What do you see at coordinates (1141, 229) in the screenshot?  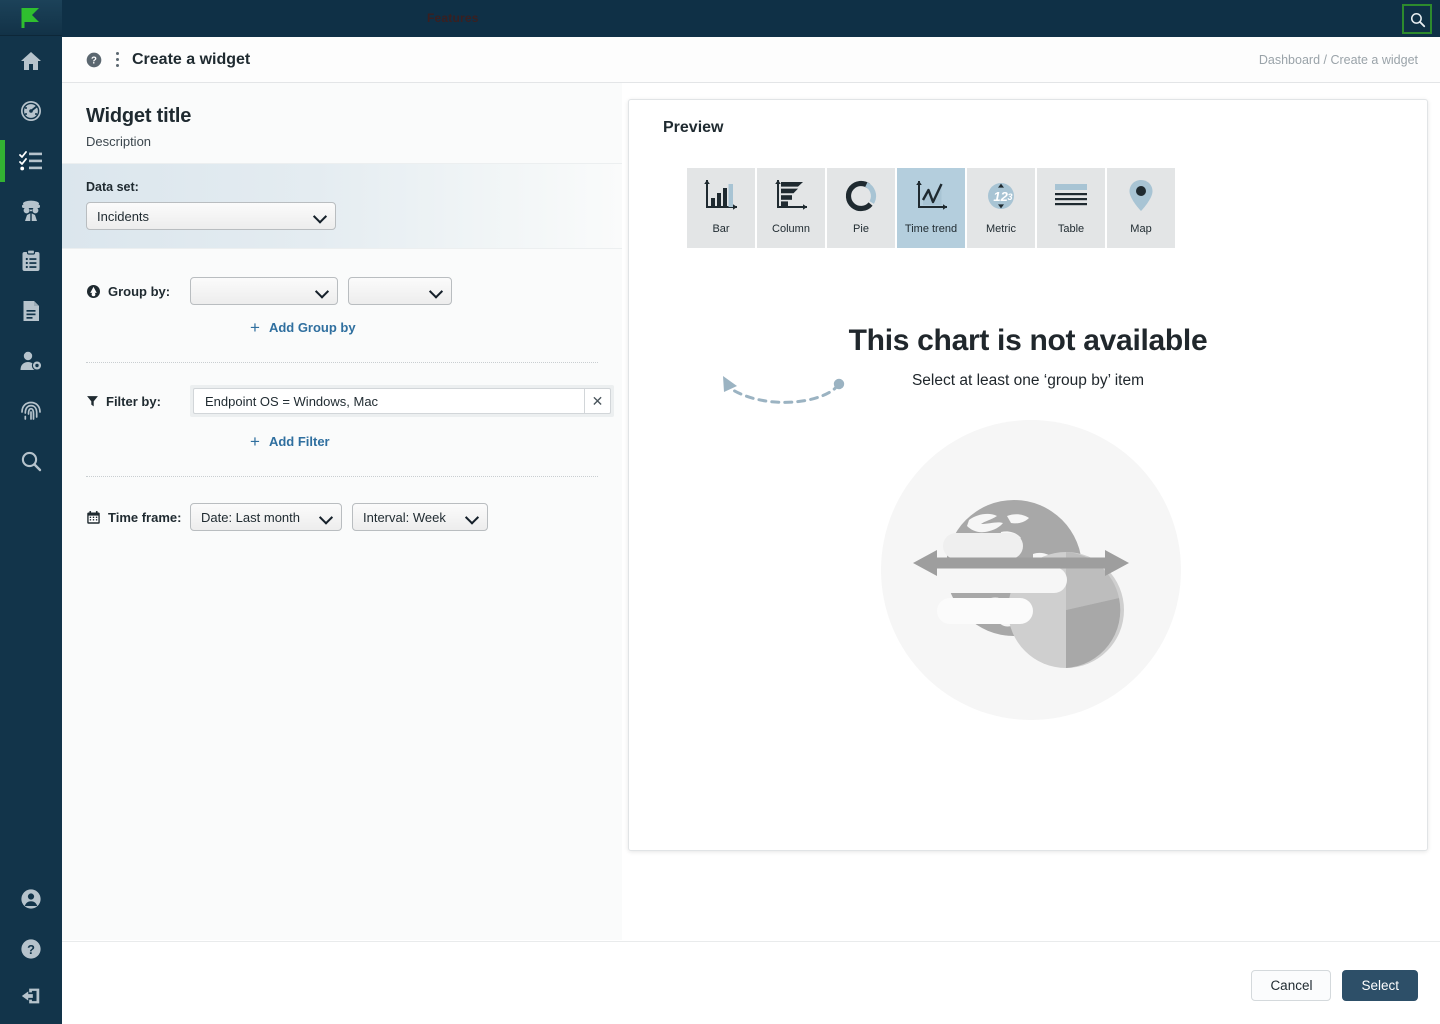 I see `chart-type-map-label: Map` at bounding box center [1141, 229].